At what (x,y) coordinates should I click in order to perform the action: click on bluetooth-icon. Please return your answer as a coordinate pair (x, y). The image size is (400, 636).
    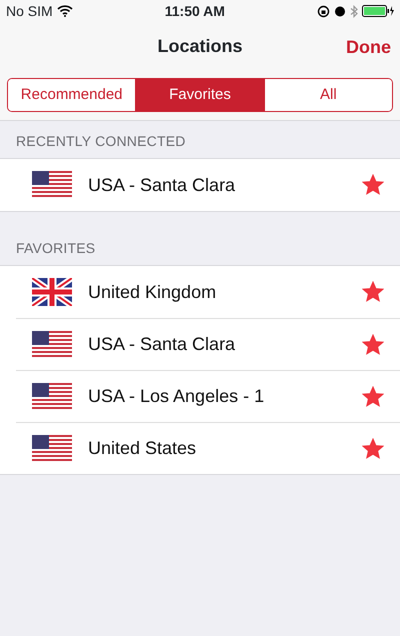
    Looking at the image, I should click on (354, 11).